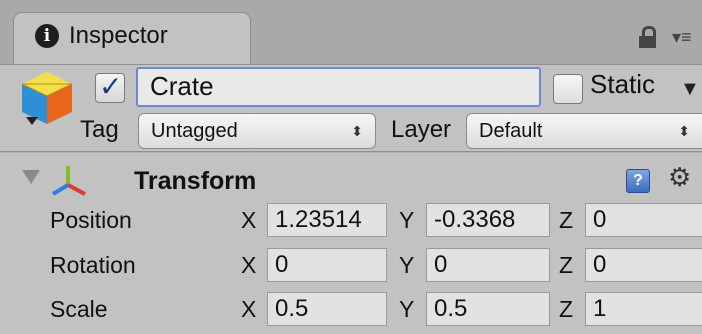 This screenshot has width=702, height=334. I want to click on position-x-field: 1.23514, so click(327, 220).